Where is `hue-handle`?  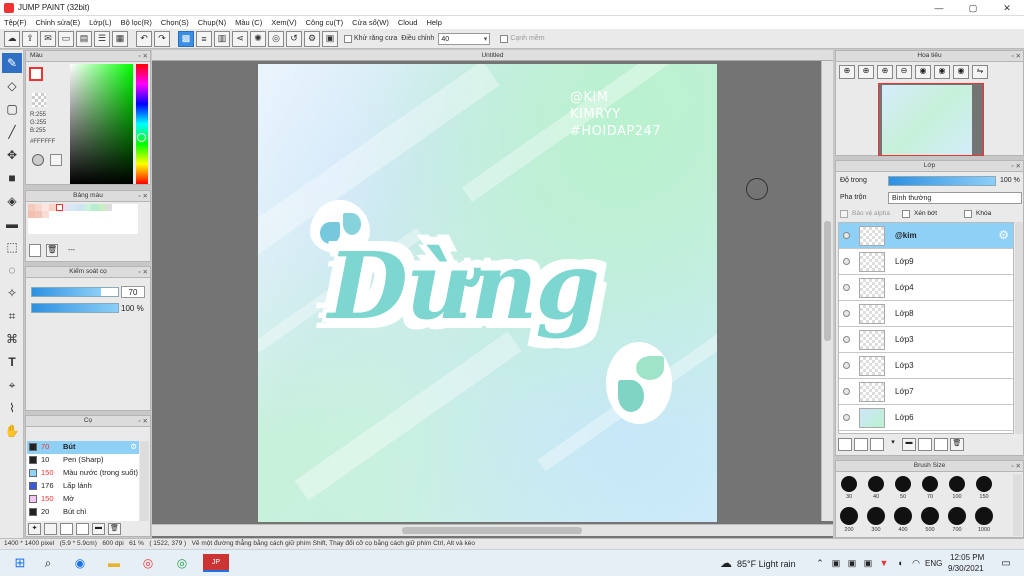
hue-handle is located at coordinates (141, 137).